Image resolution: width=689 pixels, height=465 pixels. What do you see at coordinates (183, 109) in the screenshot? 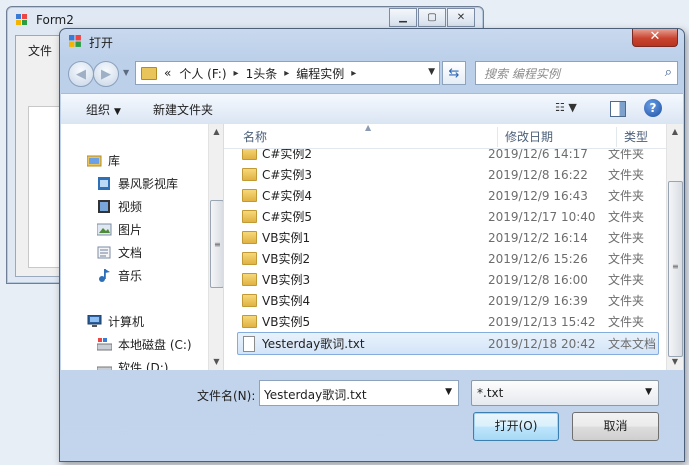
I see `new-folder-button: 新建文件夹` at bounding box center [183, 109].